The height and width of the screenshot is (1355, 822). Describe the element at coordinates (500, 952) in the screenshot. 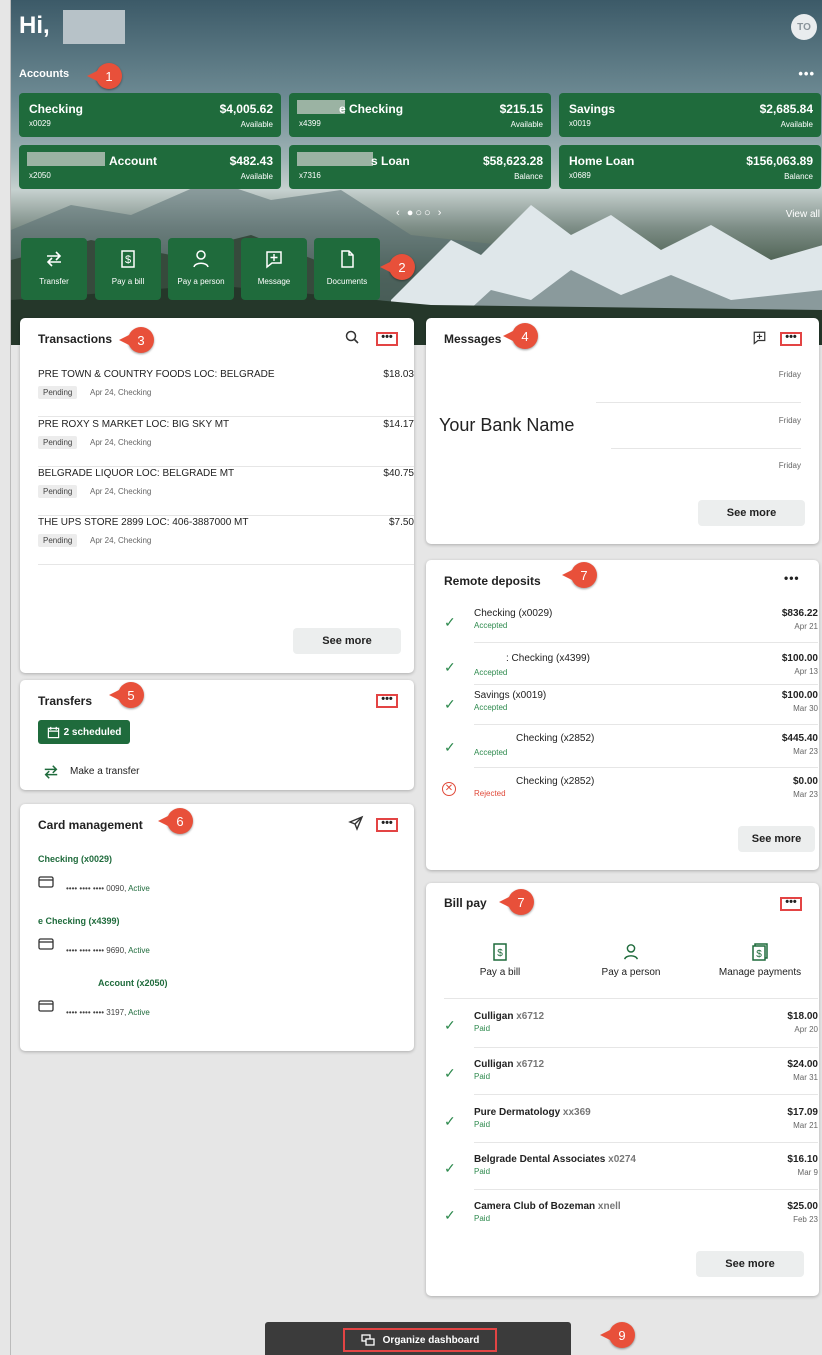

I see `bill-icon: $` at that location.